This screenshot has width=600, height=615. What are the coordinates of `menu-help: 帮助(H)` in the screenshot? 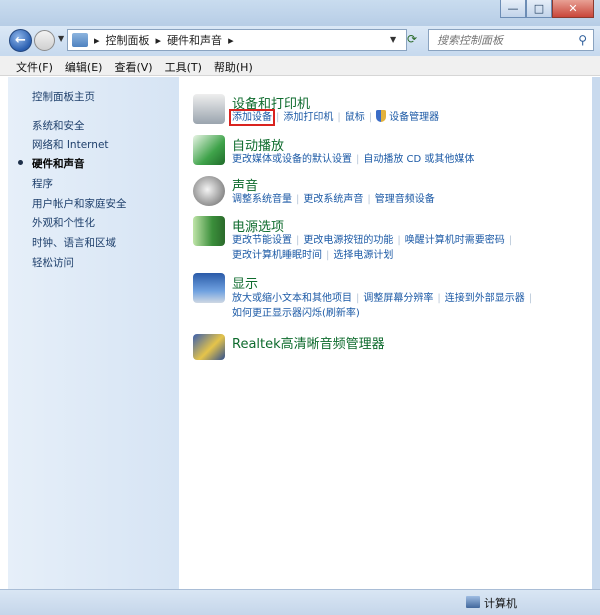 It's located at (233, 65).